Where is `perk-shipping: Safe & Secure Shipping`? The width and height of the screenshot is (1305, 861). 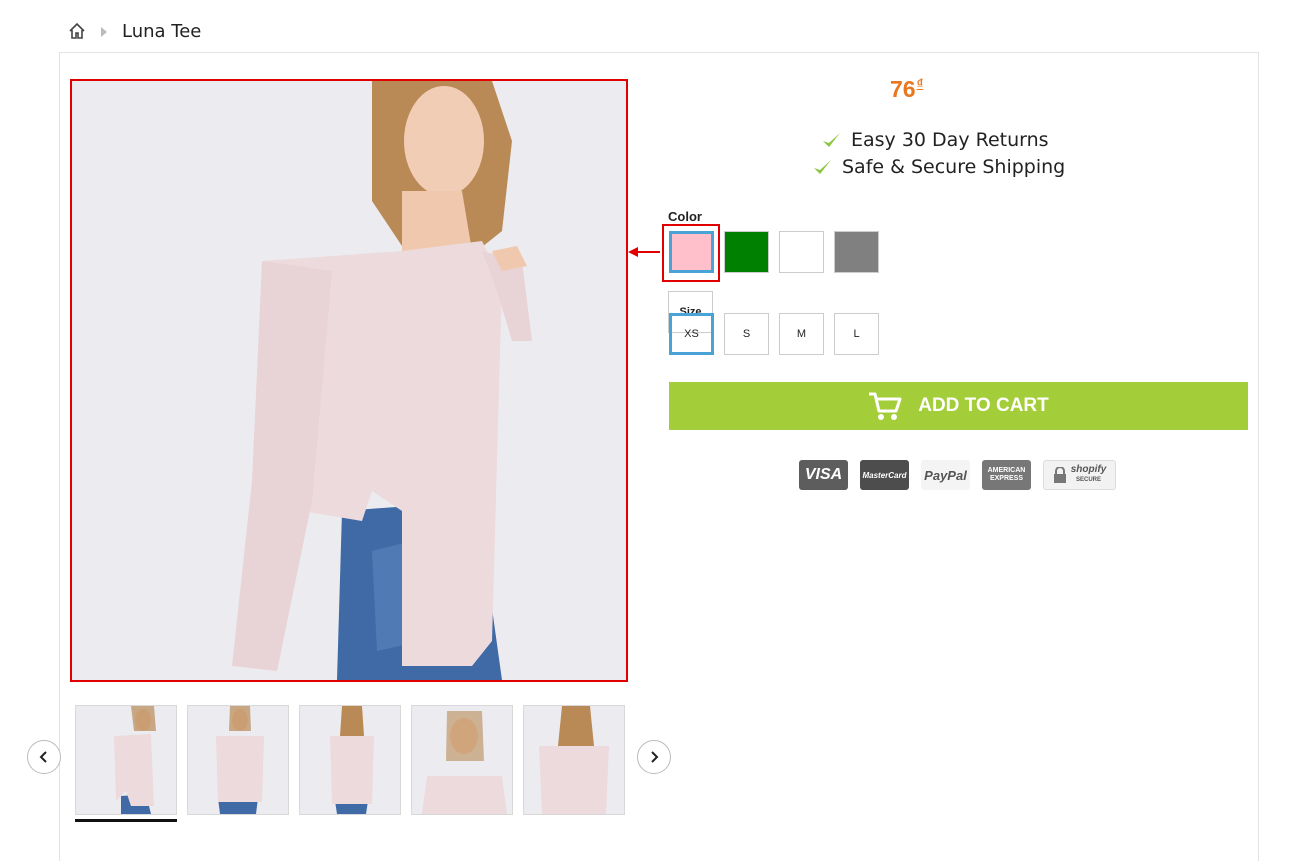 perk-shipping: Safe & Secure Shipping is located at coordinates (938, 166).